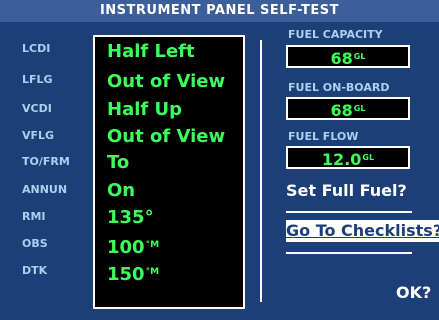 The height and width of the screenshot is (320, 439). What do you see at coordinates (130, 217) in the screenshot?
I see `value-rmi: 135°` at bounding box center [130, 217].